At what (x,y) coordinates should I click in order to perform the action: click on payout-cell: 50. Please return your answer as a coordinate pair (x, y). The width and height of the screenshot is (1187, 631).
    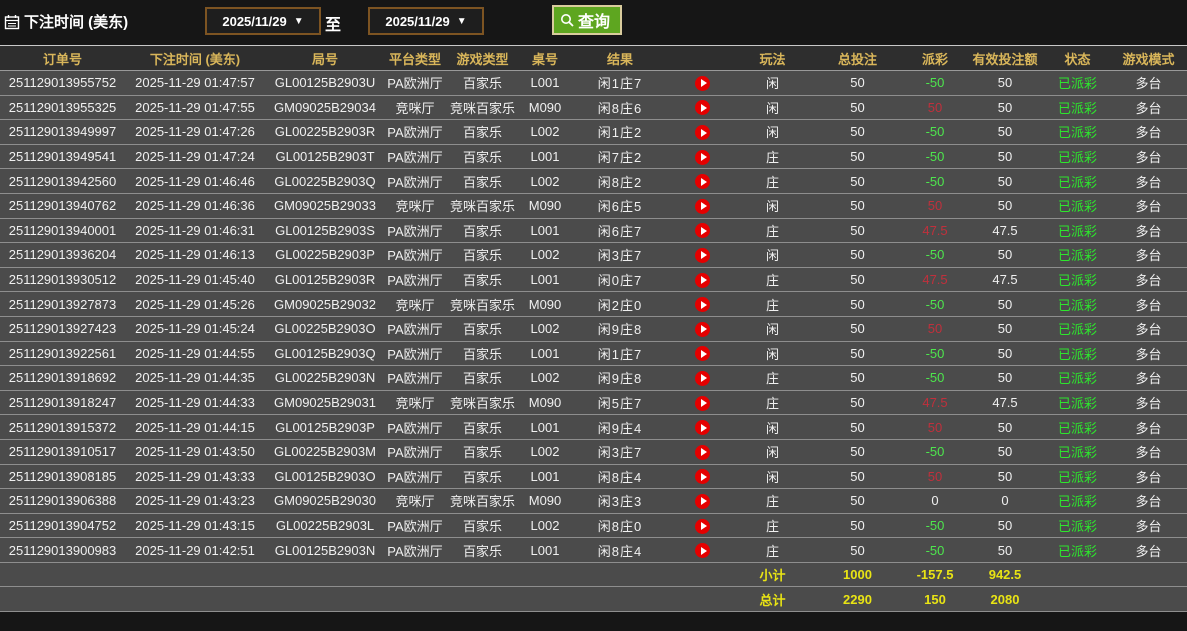
    Looking at the image, I should click on (935, 206).